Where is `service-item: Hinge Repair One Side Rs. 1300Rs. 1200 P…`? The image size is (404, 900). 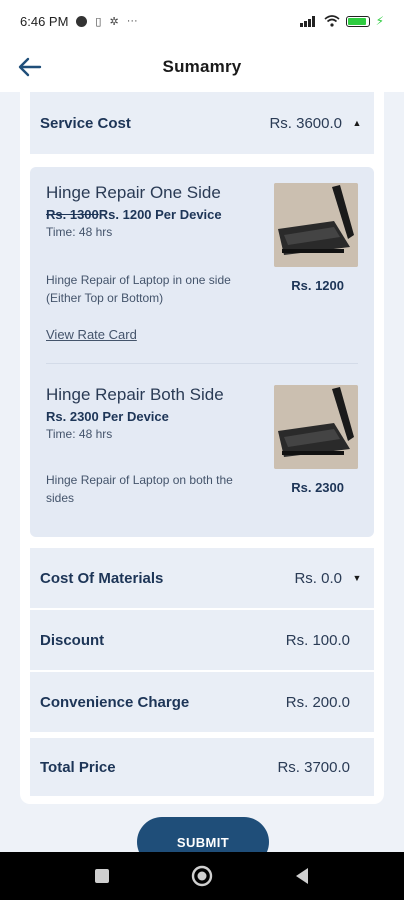 service-item: Hinge Repair One Side Rs. 1300Rs. 1200 P… is located at coordinates (202, 263).